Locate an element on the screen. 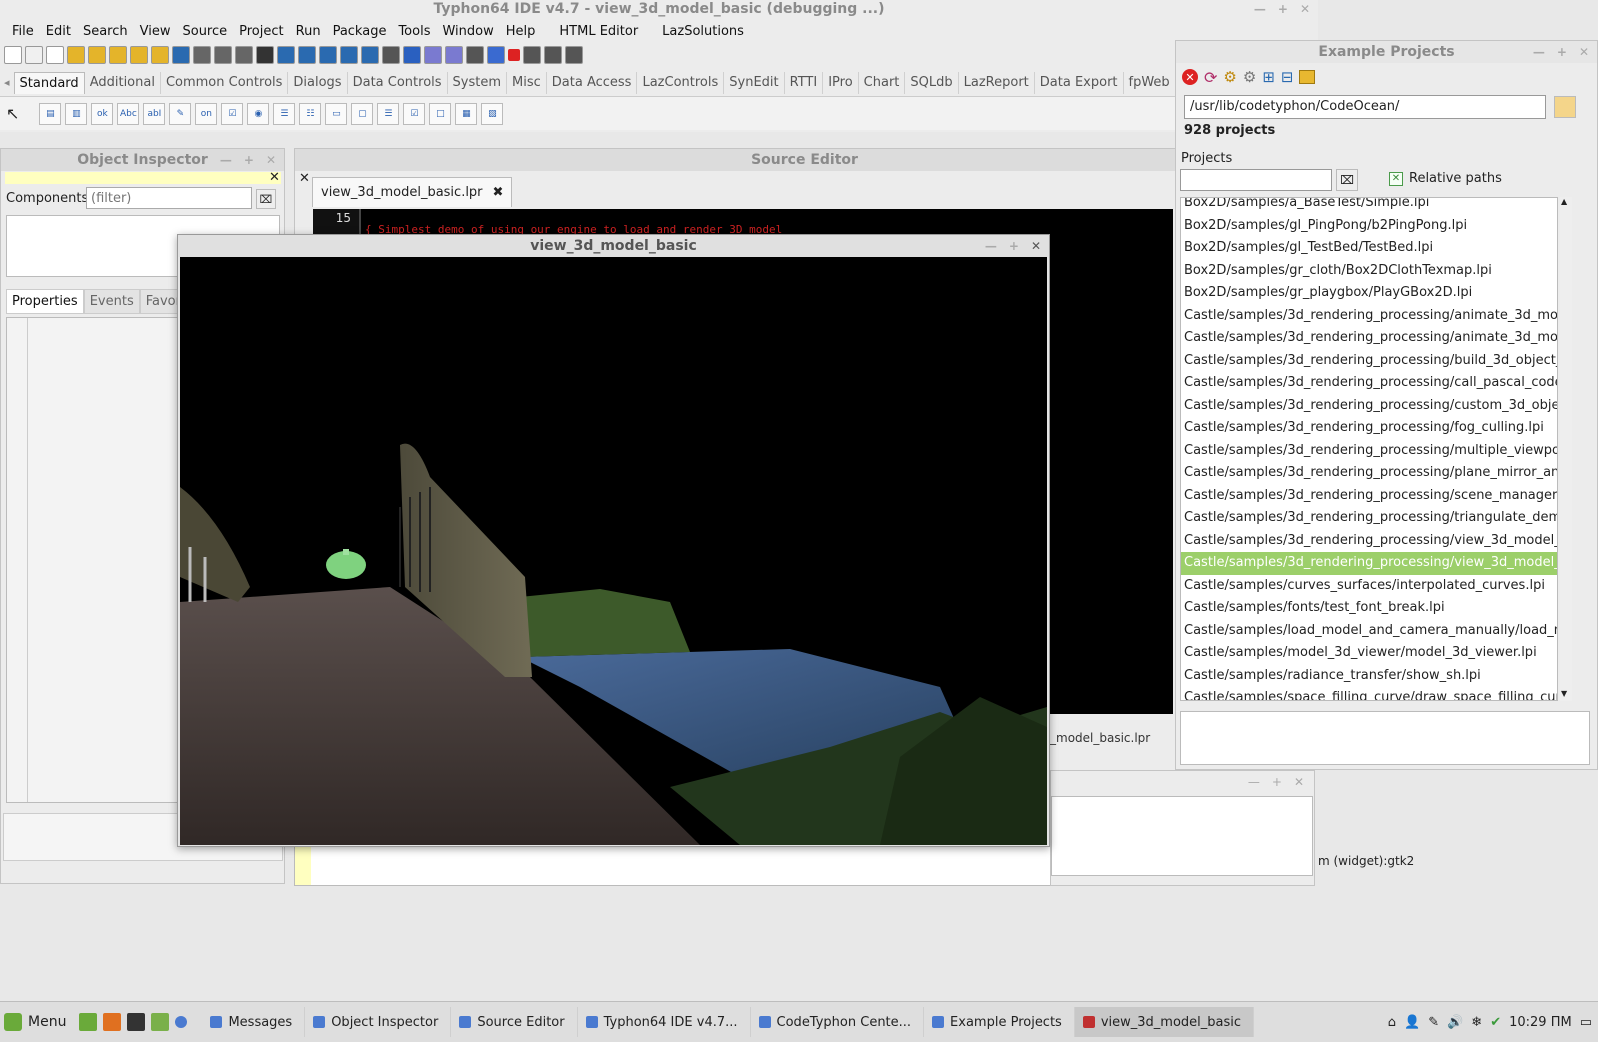 The width and height of the screenshot is (1598, 1042). scrollbar-icon: ▭ is located at coordinates (336, 113).